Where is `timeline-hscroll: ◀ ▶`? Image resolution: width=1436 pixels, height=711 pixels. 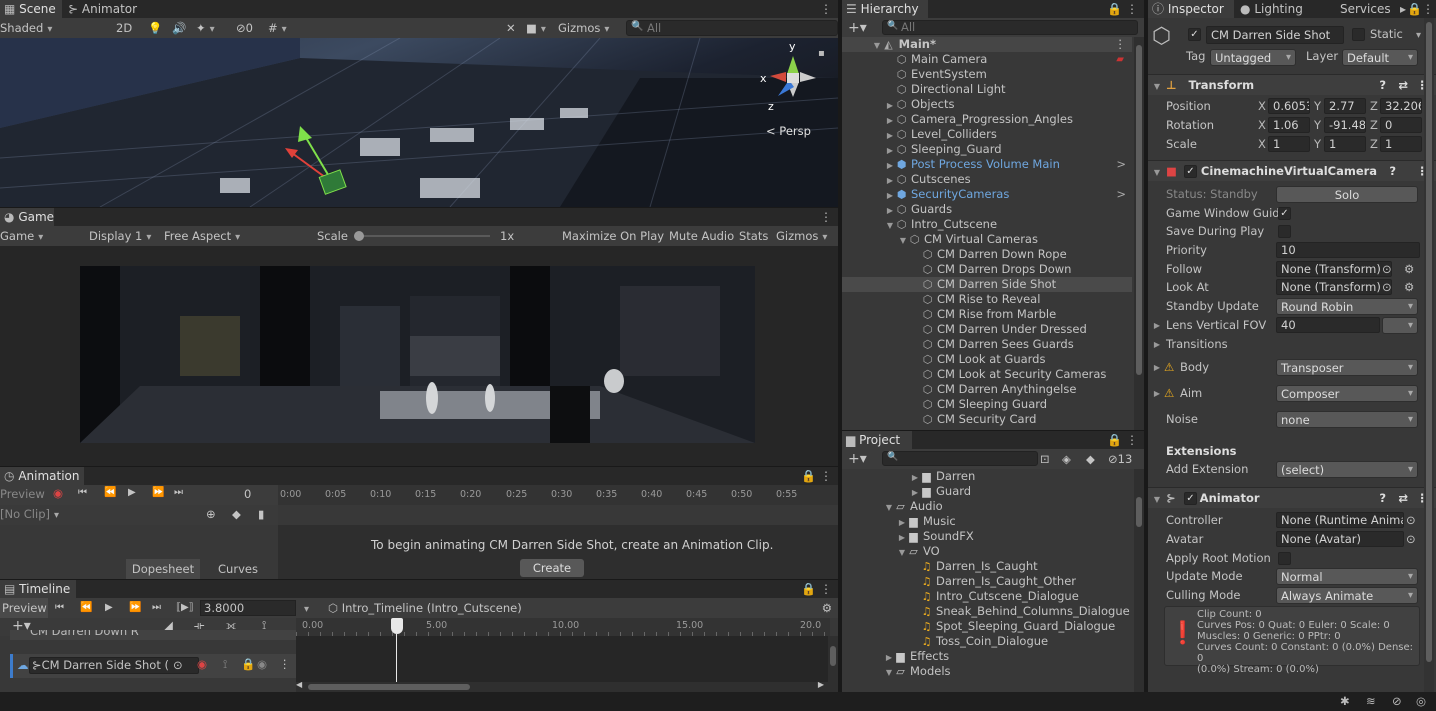
timeline-hscroll: ◀ ▶ is located at coordinates (563, 686).